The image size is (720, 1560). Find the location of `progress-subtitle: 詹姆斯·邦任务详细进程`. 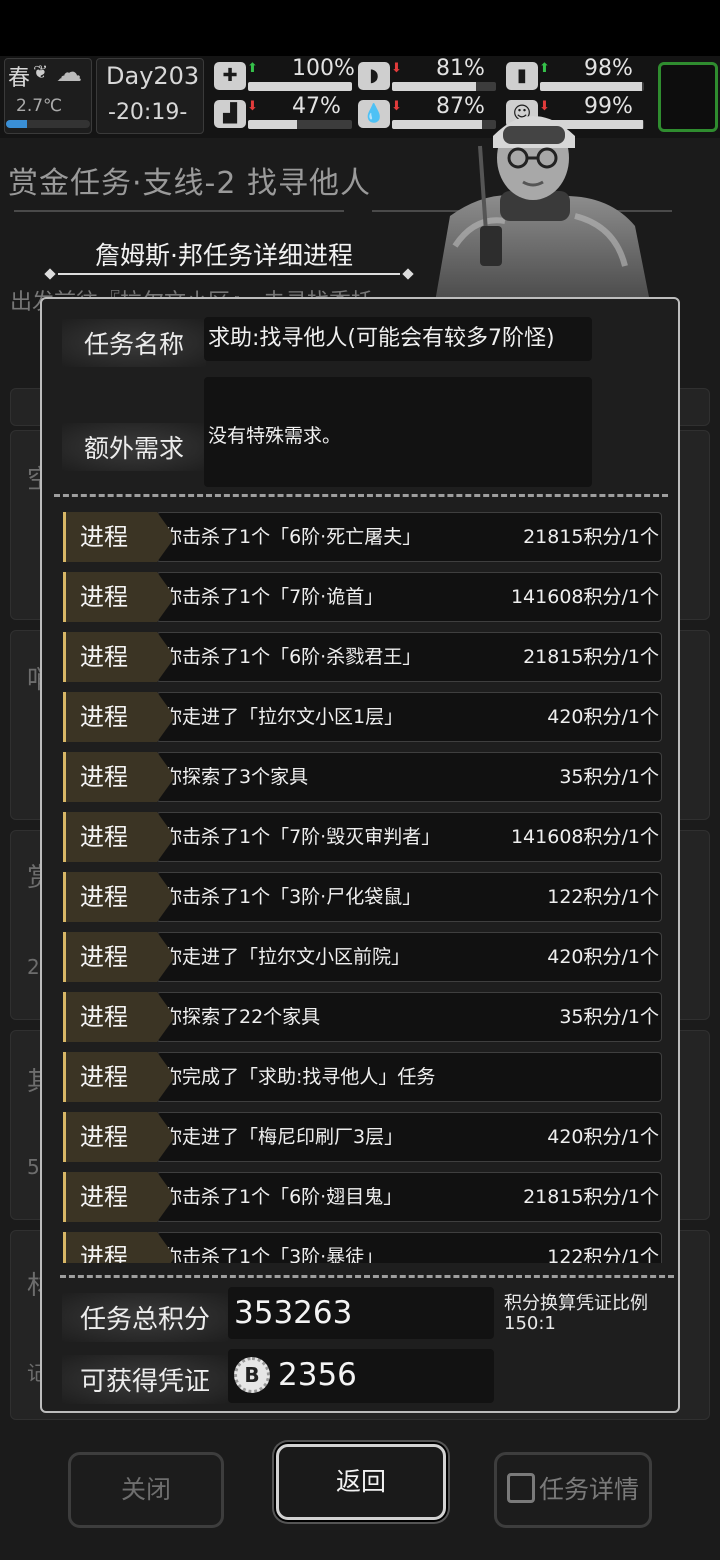

progress-subtitle: 詹姆斯·邦任务详细进程 is located at coordinates (224, 255).